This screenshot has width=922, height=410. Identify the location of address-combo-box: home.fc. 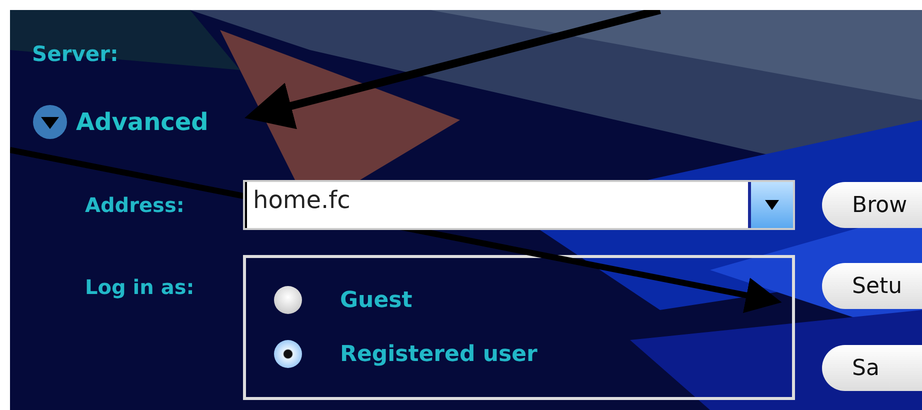
(519, 205).